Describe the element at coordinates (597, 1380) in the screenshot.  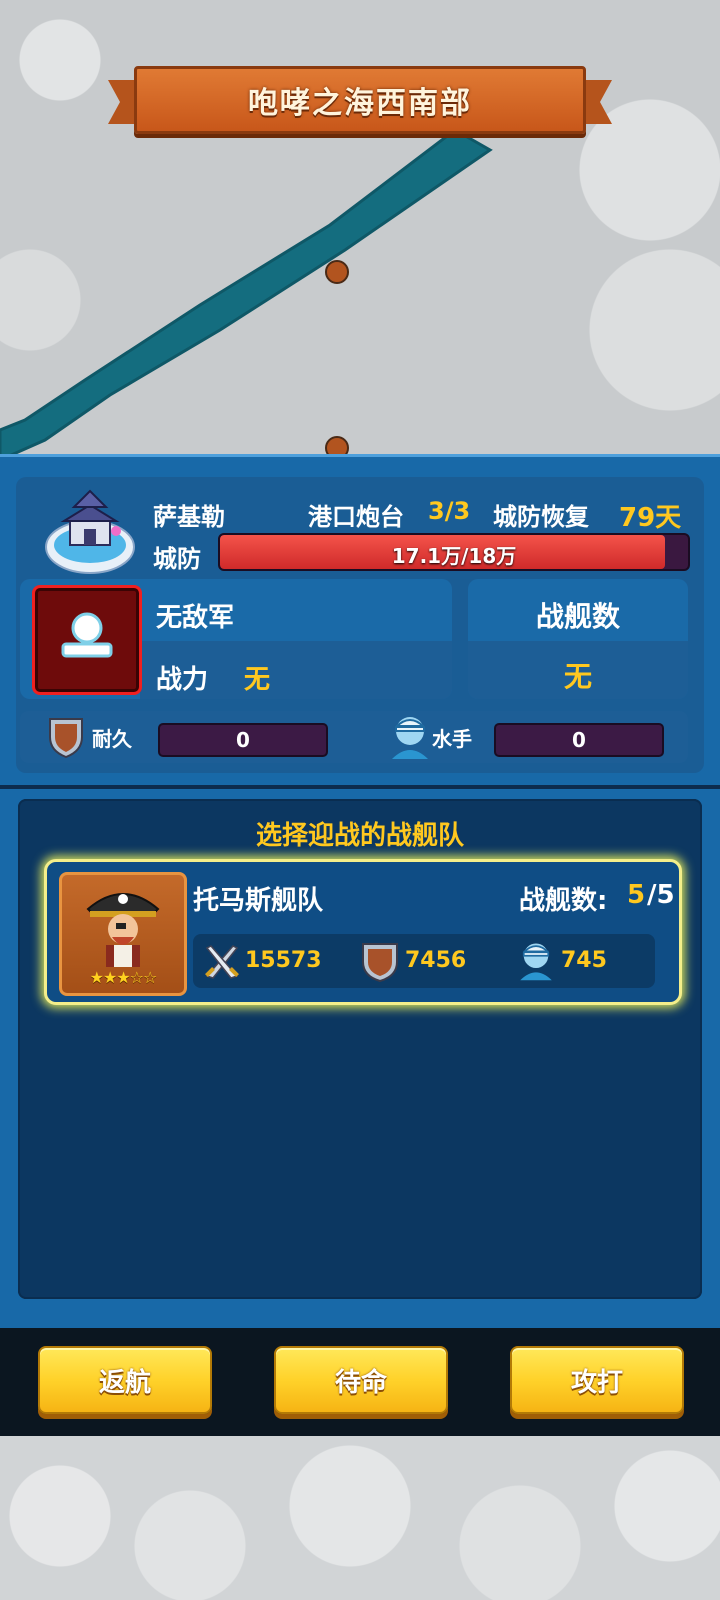
I see `attack-button: 攻打` at that location.